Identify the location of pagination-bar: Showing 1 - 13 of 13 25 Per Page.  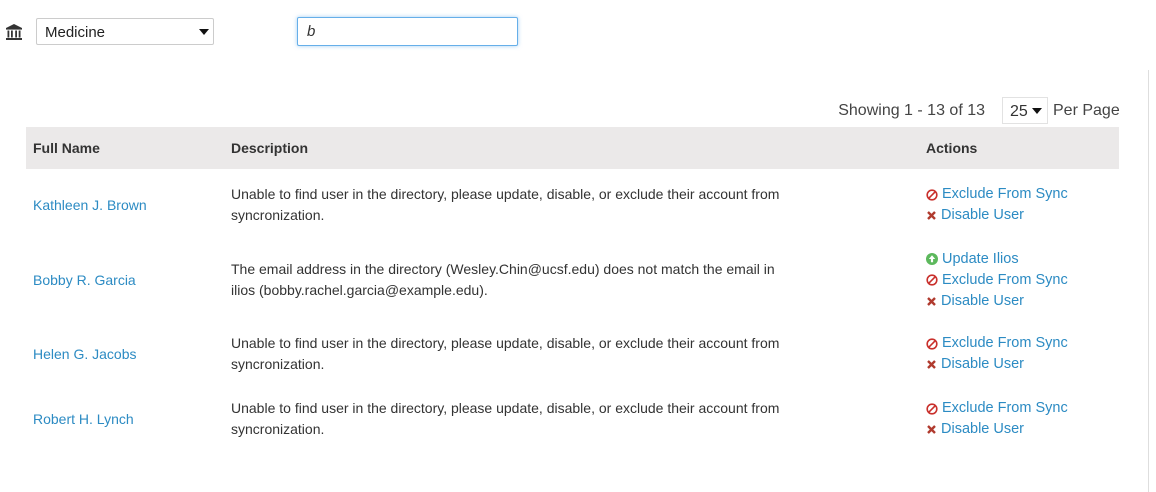
(578, 112).